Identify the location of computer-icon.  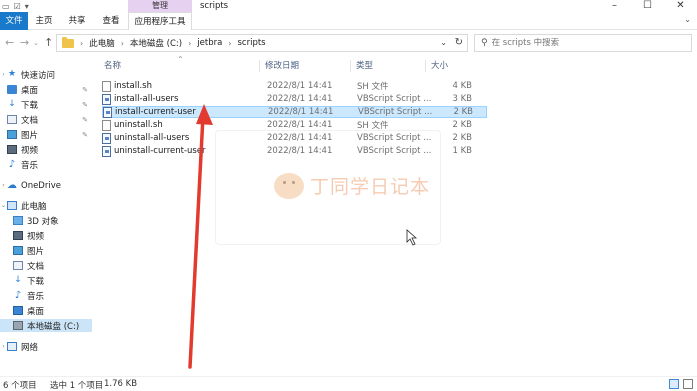
(12, 205).